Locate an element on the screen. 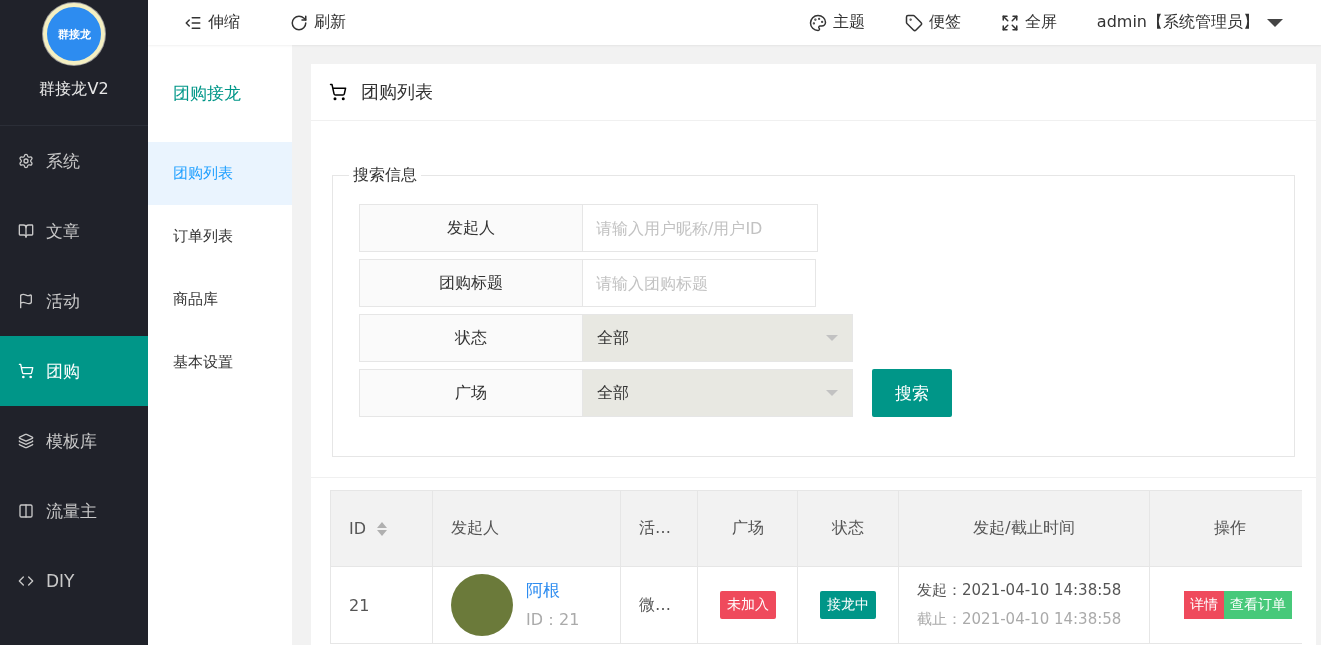  action-button: 详情 is located at coordinates (1204, 605).